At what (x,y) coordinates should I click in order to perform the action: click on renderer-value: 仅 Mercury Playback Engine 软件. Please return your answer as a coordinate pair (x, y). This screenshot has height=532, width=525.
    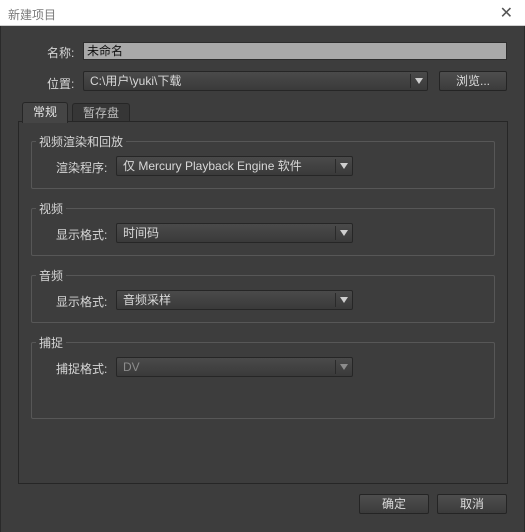
    Looking at the image, I should click on (212, 166).